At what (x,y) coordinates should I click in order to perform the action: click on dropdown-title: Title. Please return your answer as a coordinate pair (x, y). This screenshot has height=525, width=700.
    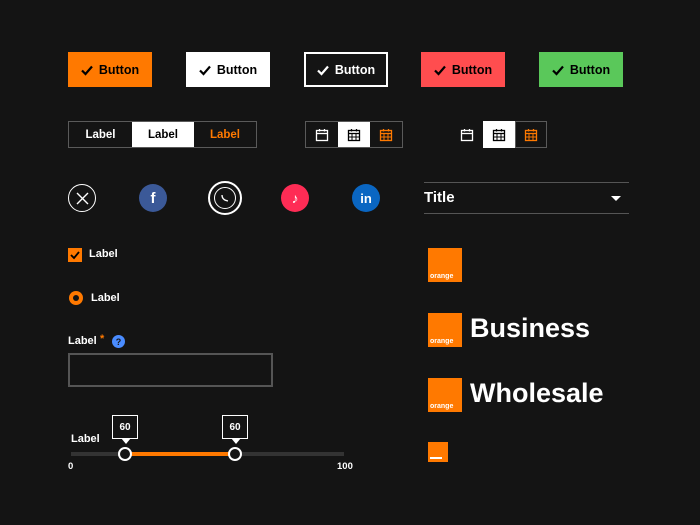
    Looking at the image, I should click on (439, 197).